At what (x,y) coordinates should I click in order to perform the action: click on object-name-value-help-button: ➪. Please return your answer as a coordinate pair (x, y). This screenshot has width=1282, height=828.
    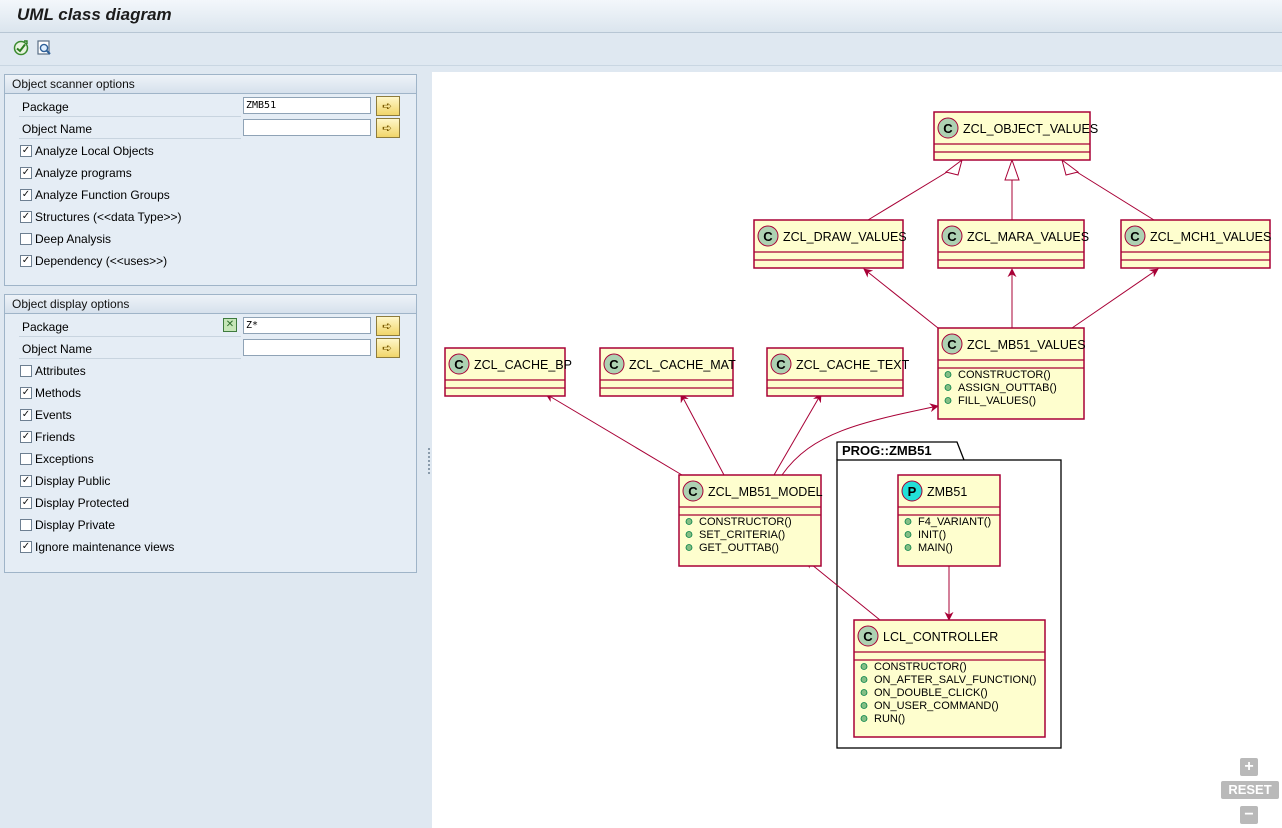
    Looking at the image, I should click on (388, 128).